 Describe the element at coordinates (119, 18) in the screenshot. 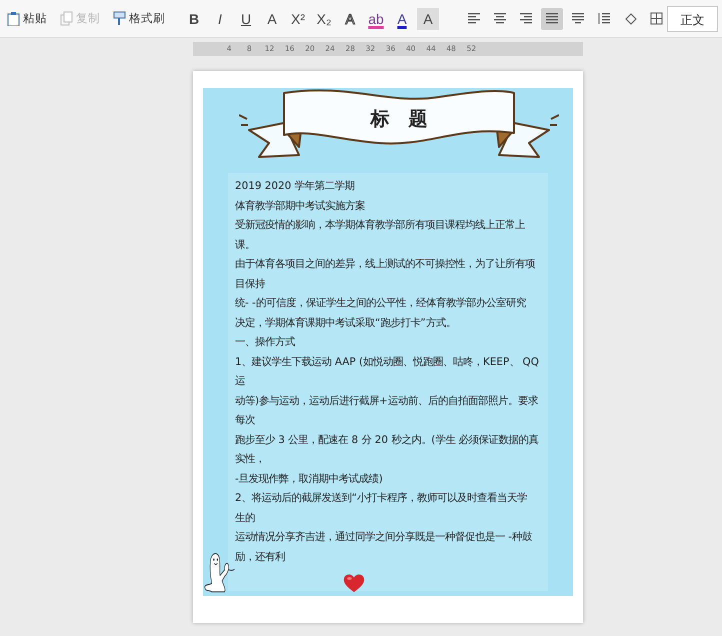

I see `brush-icon` at that location.